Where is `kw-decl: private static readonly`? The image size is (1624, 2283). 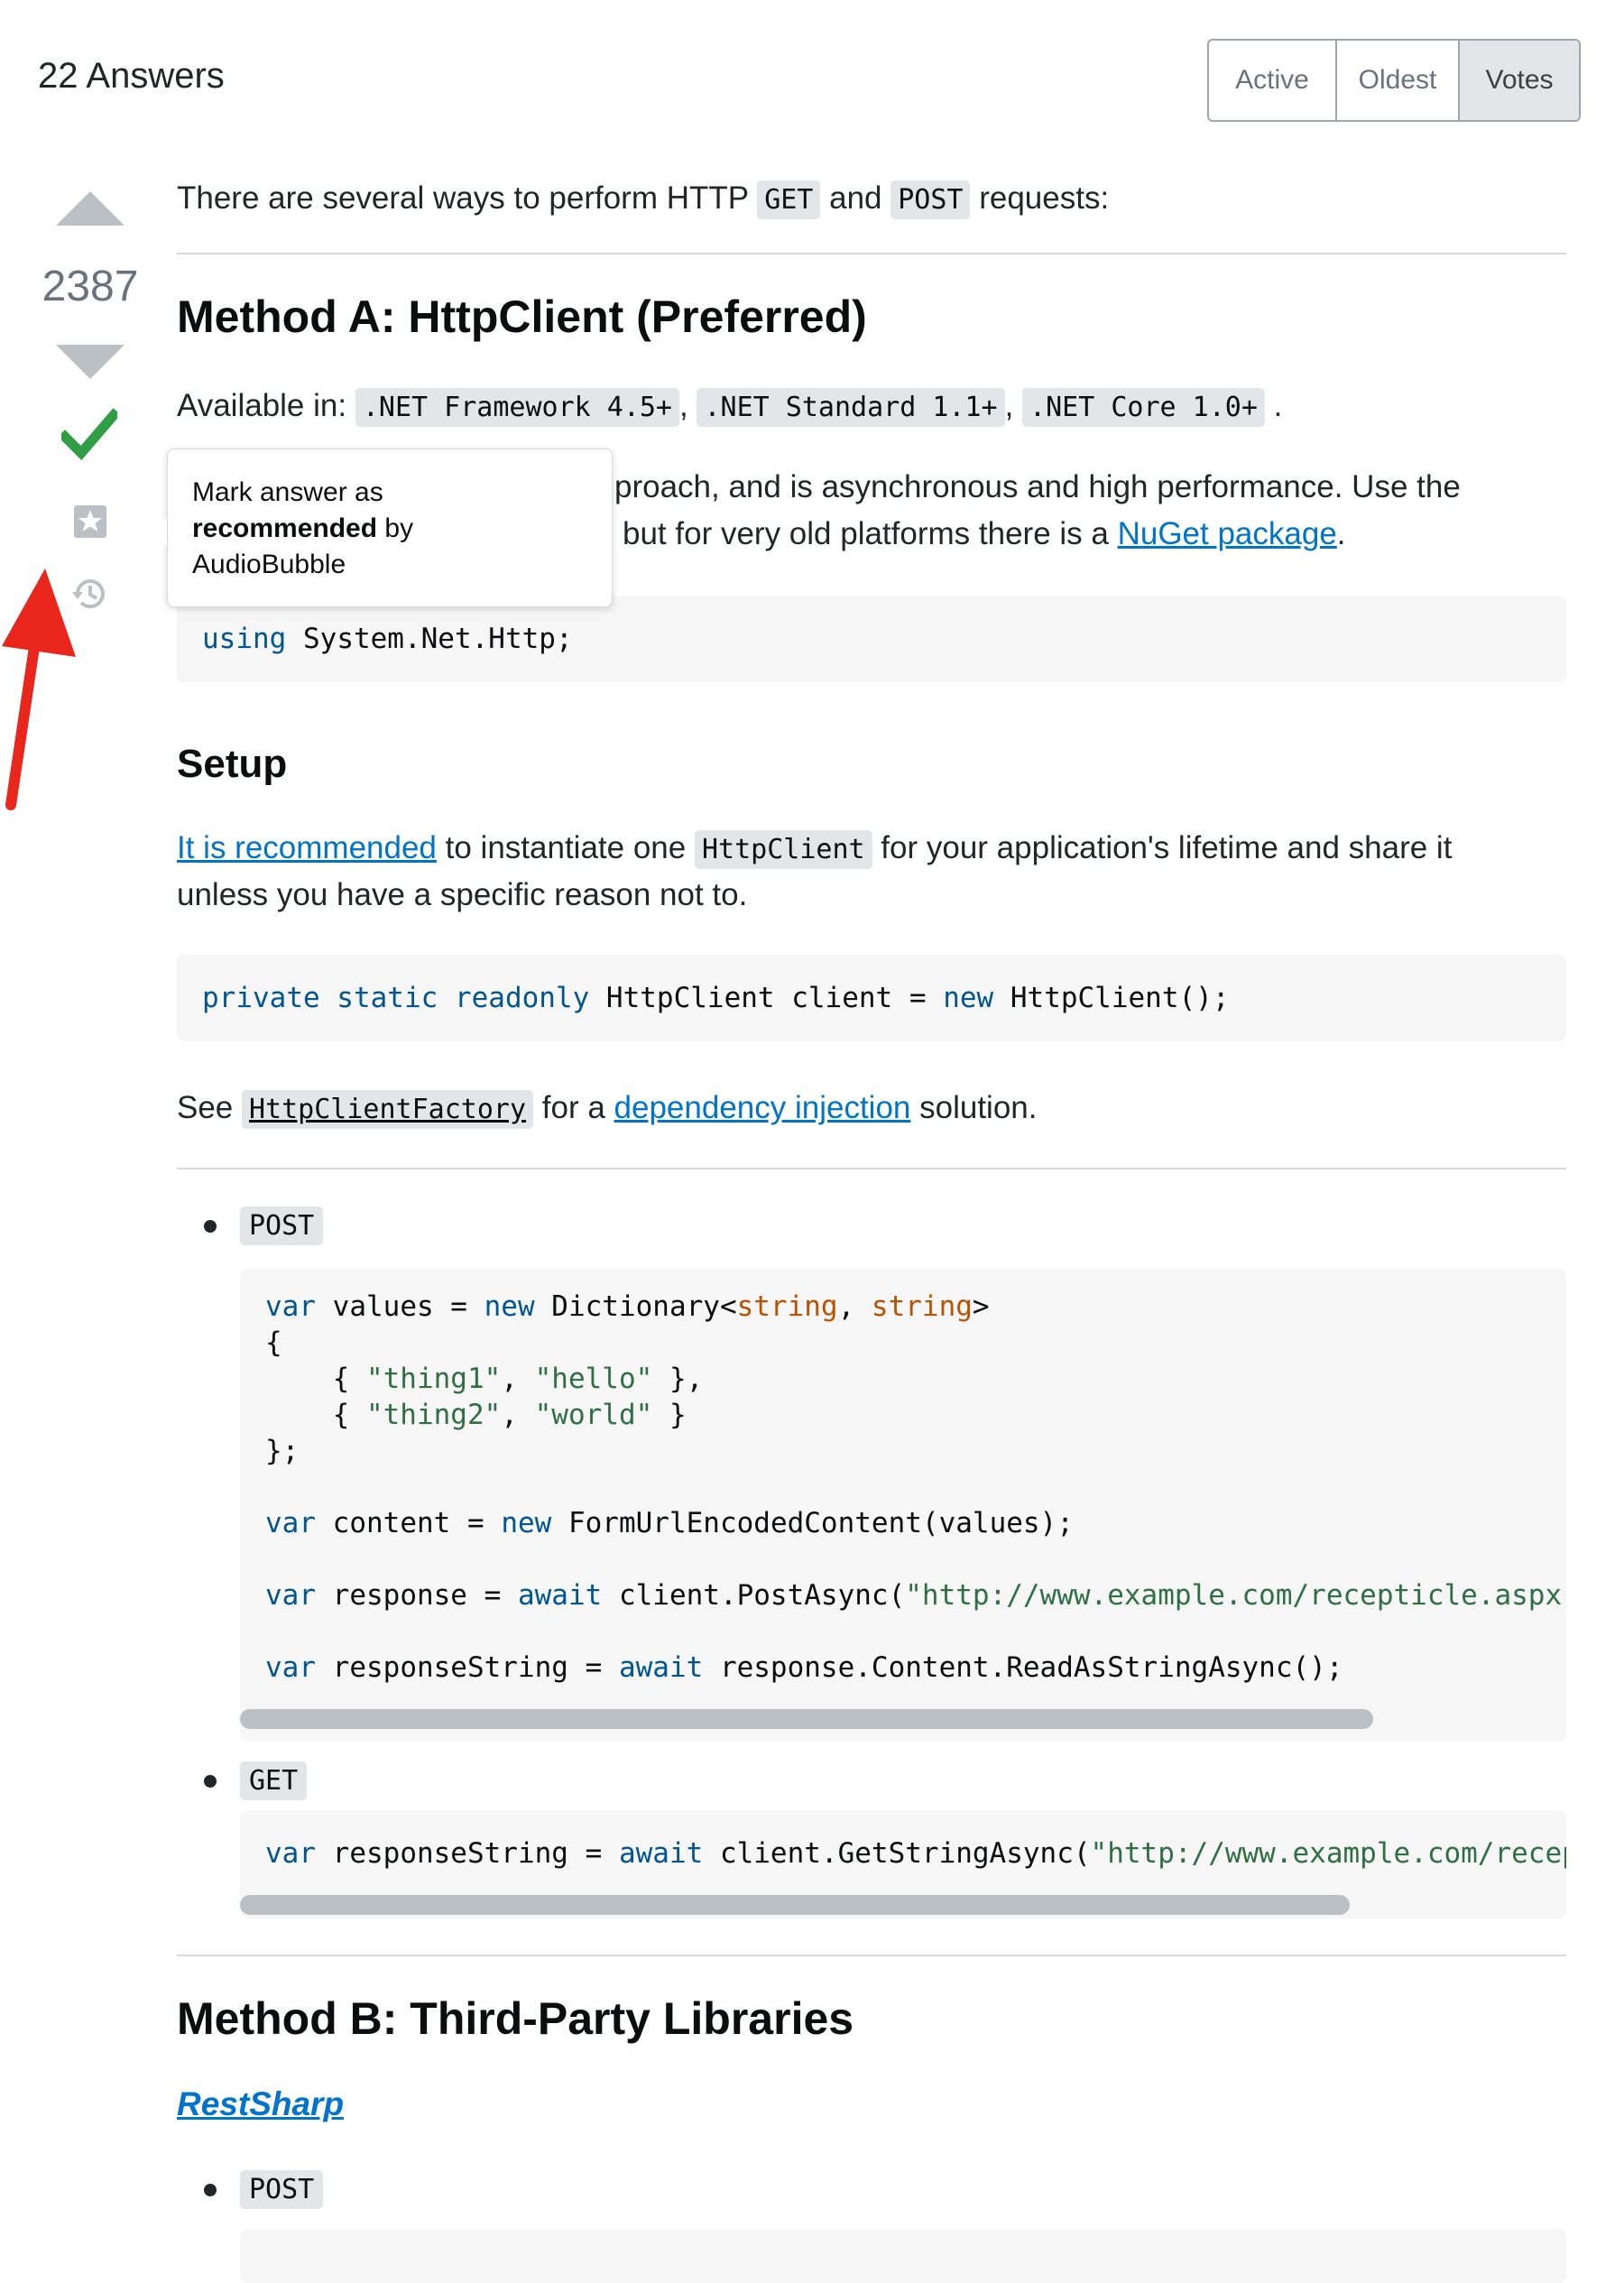 kw-decl: private static readonly is located at coordinates (396, 998).